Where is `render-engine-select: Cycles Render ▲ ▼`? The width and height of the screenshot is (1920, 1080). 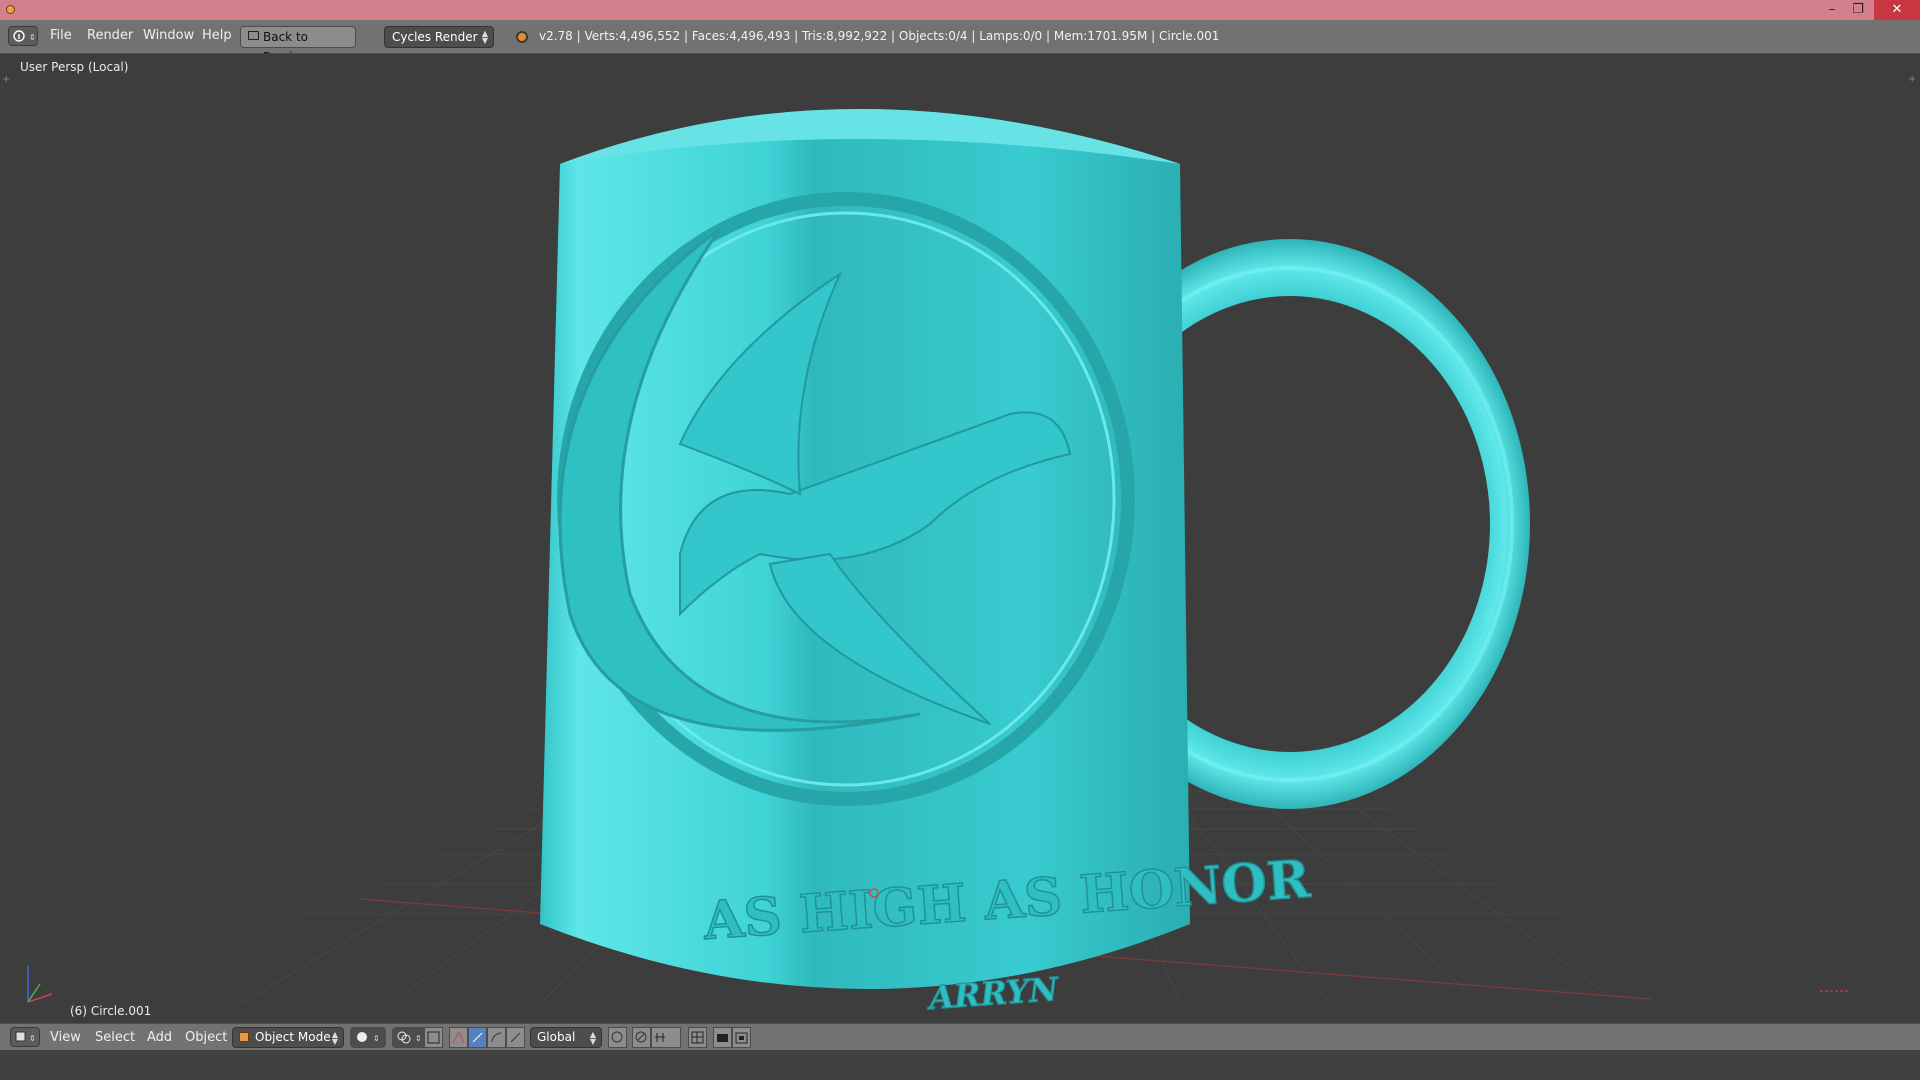
render-engine-select: Cycles Render ▲ ▼ is located at coordinates (439, 37).